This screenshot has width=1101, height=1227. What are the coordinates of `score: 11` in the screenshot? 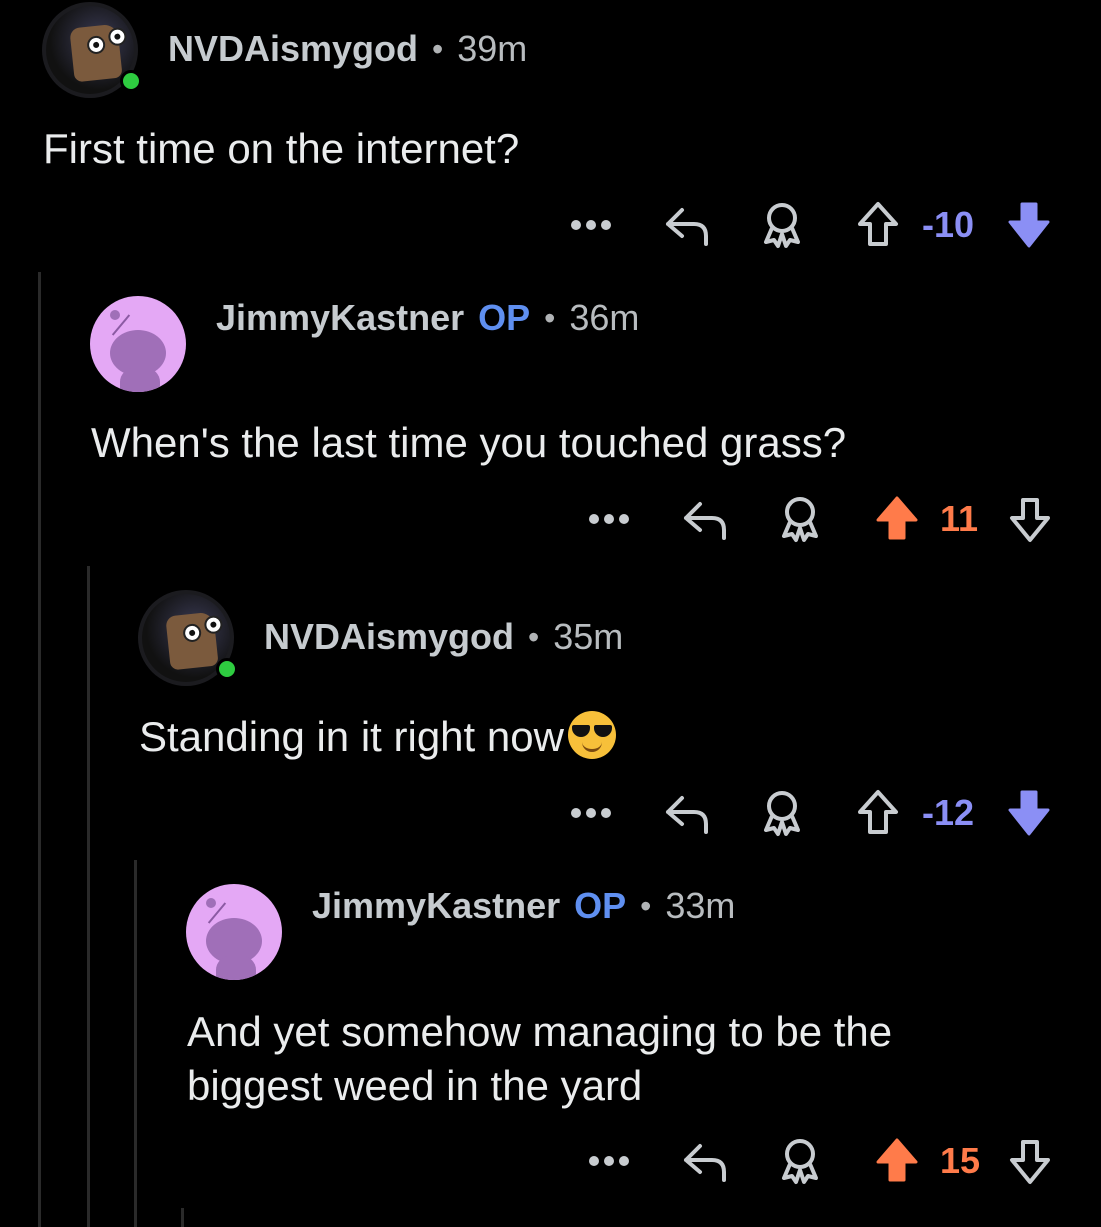 It's located at (959, 518).